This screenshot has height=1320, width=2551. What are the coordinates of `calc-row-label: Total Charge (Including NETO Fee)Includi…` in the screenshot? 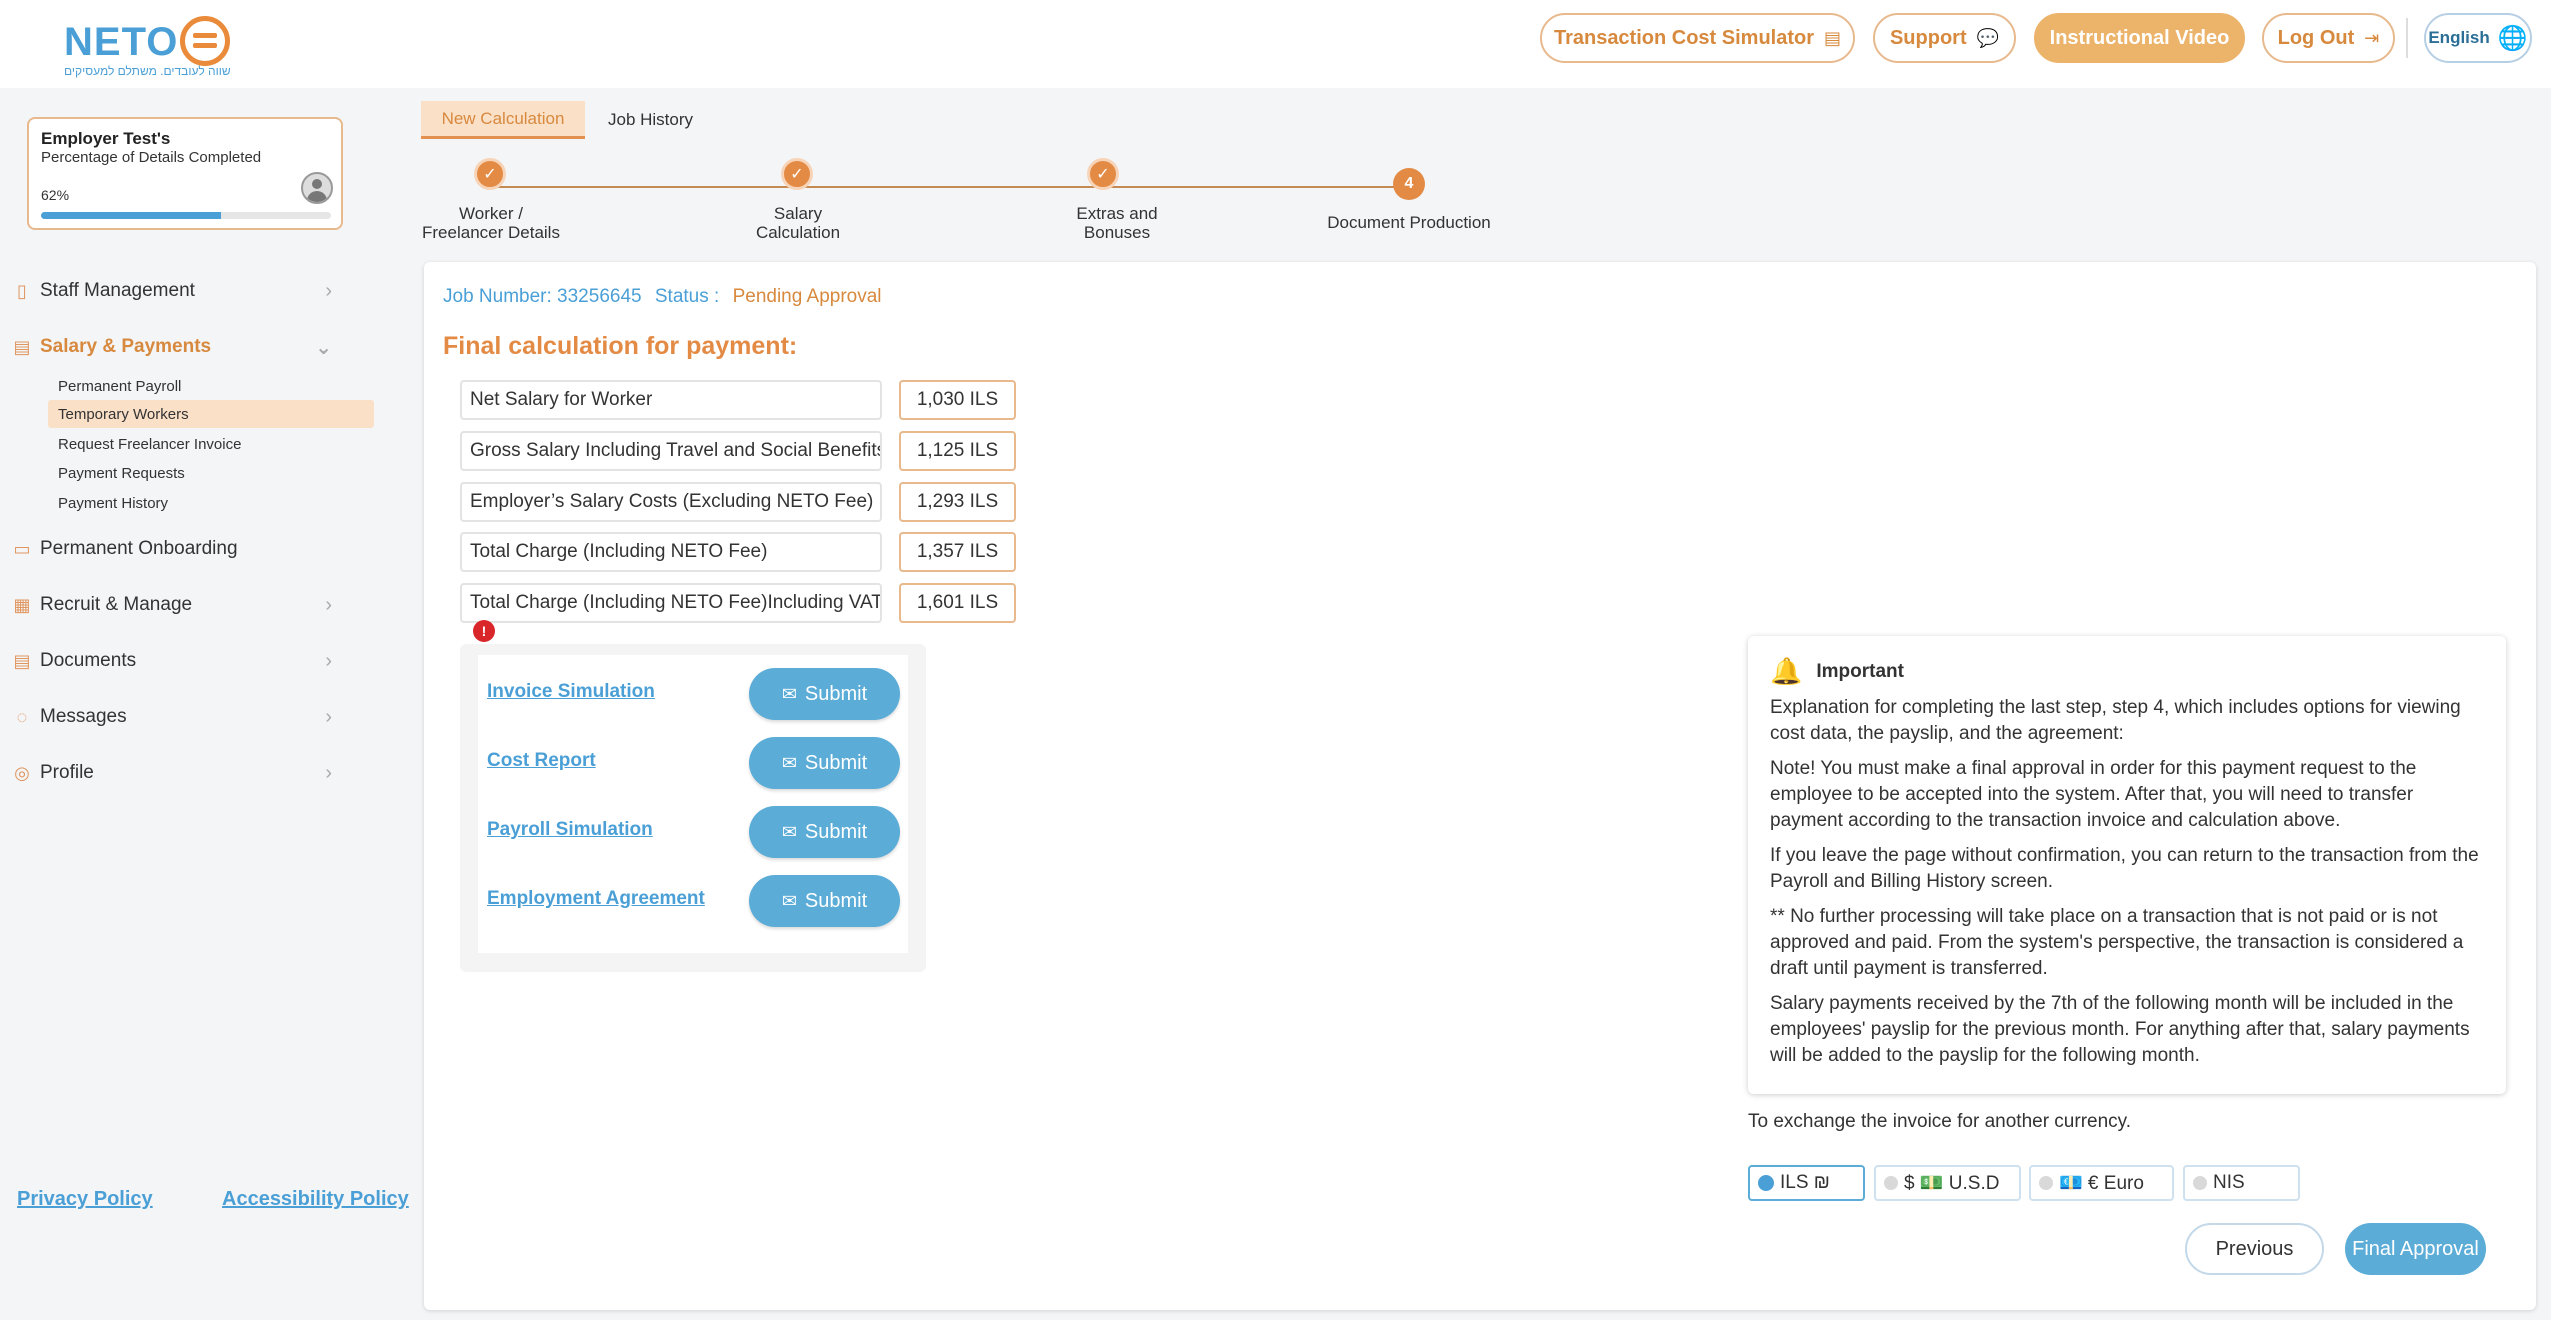 It's located at (671, 603).